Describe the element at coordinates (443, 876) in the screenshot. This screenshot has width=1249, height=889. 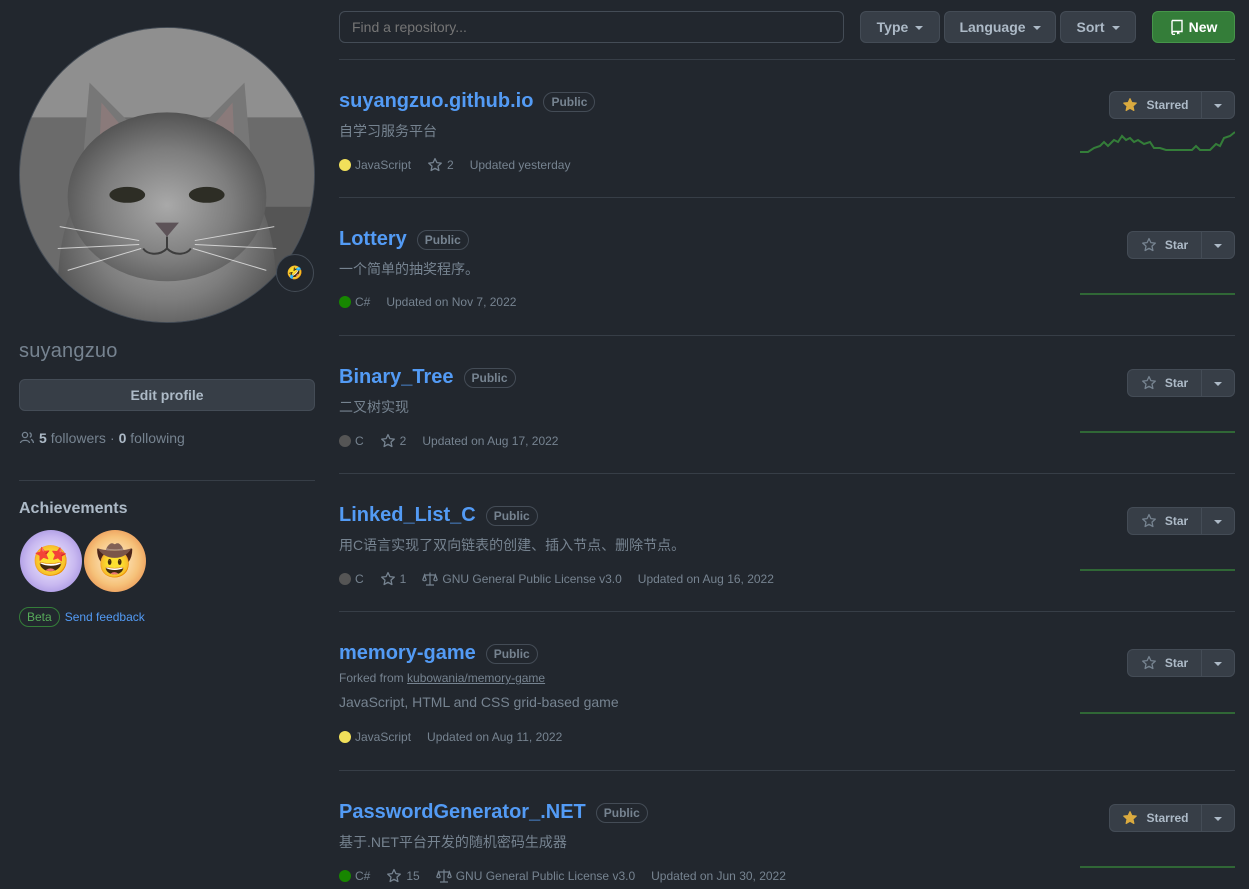
I see `law-icon` at that location.